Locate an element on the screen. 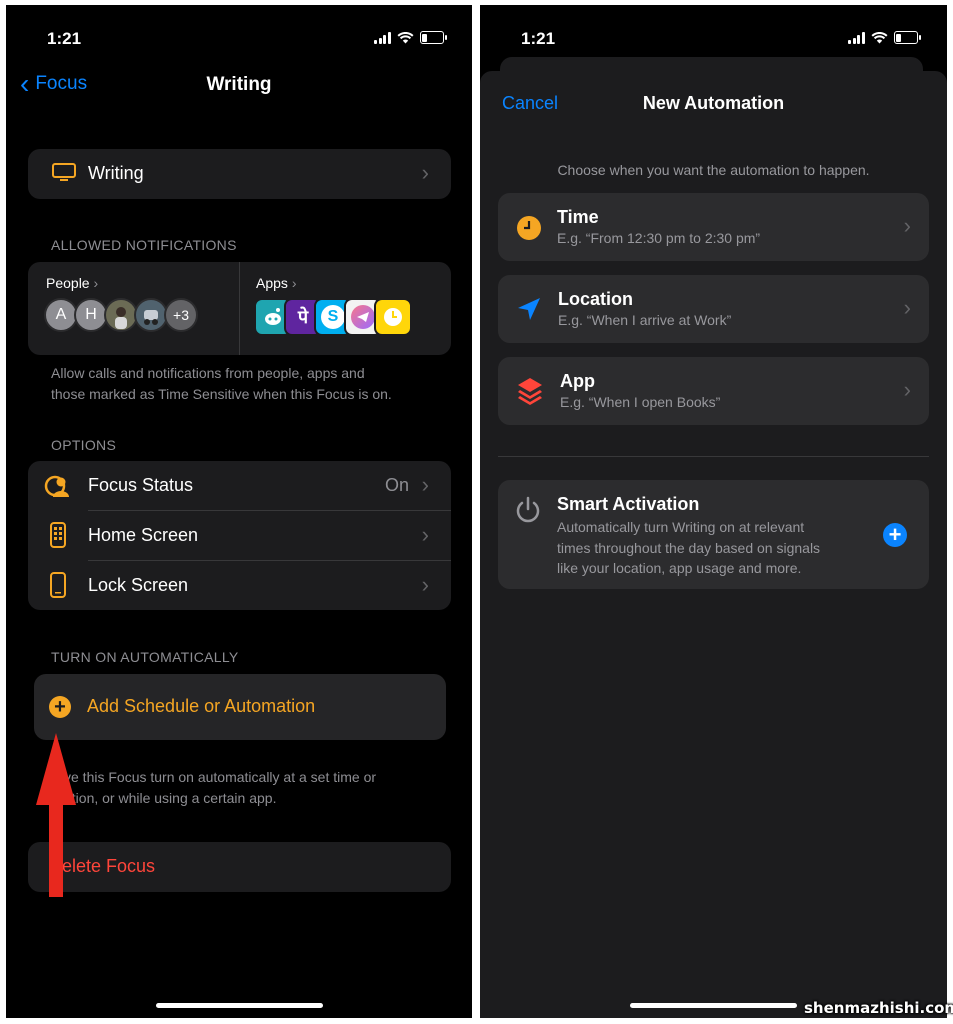  home-screen-row: Home Screen › is located at coordinates (239, 535).